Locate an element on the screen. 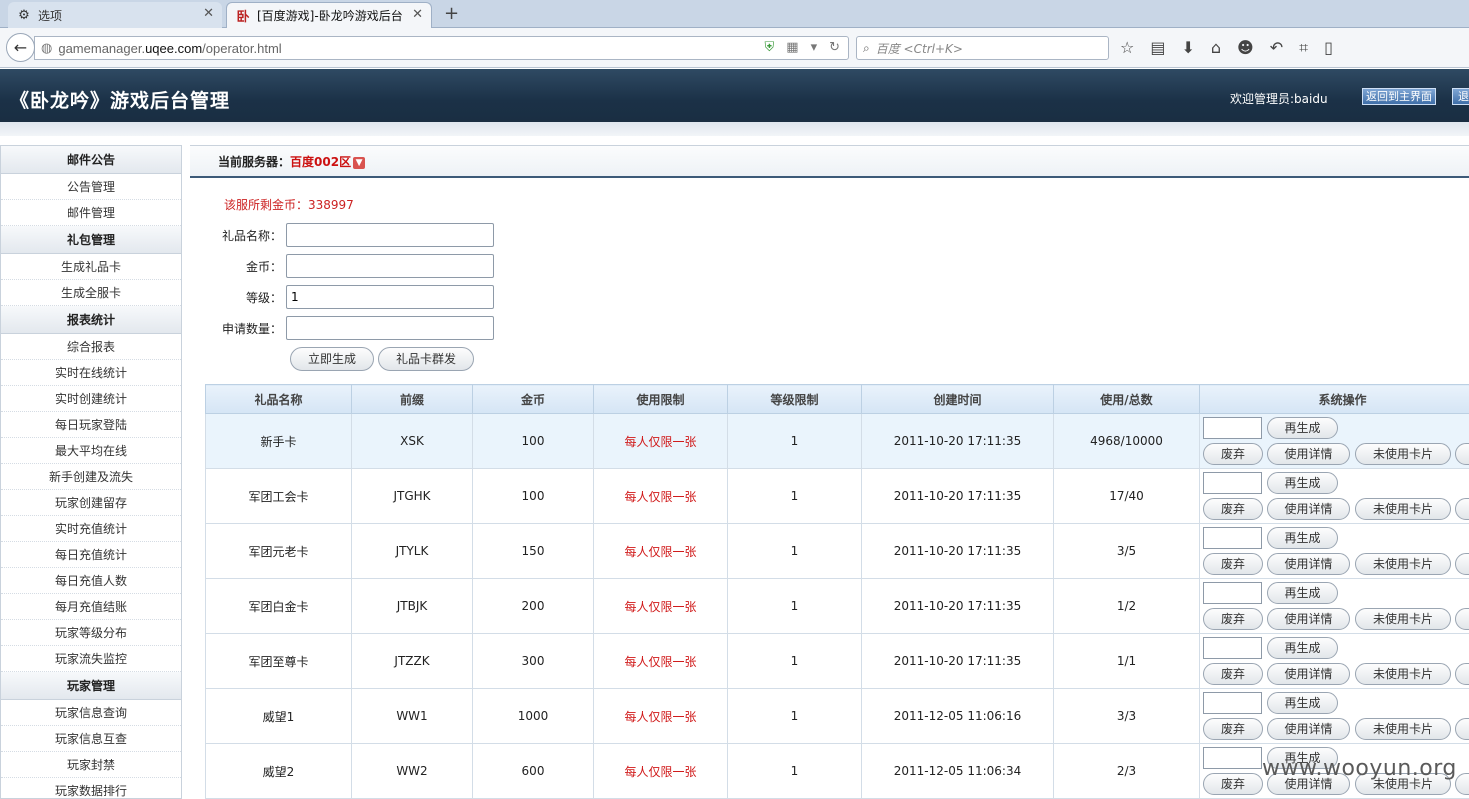 The width and height of the screenshot is (1469, 799). sidebar-item-player: 玩家数据排行 is located at coordinates (91, 788).